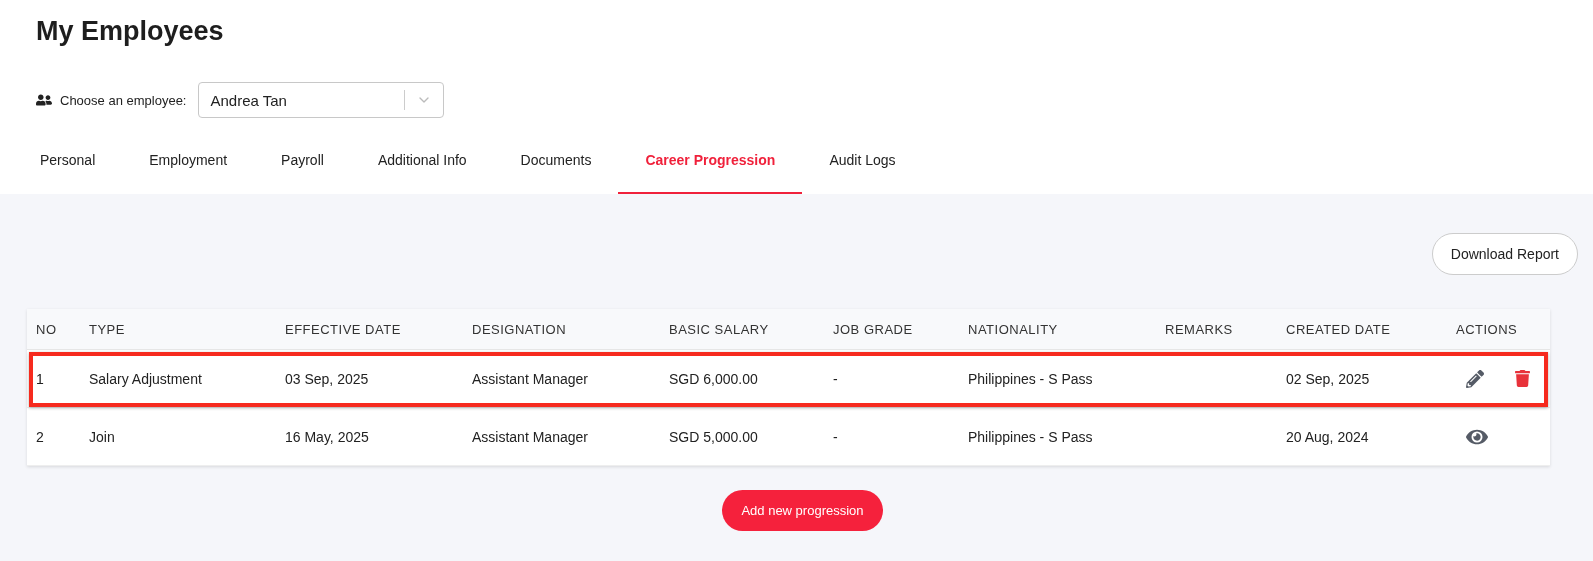 This screenshot has width=1593, height=561. What do you see at coordinates (519, 329) in the screenshot?
I see `column-header: DESIGNATION` at bounding box center [519, 329].